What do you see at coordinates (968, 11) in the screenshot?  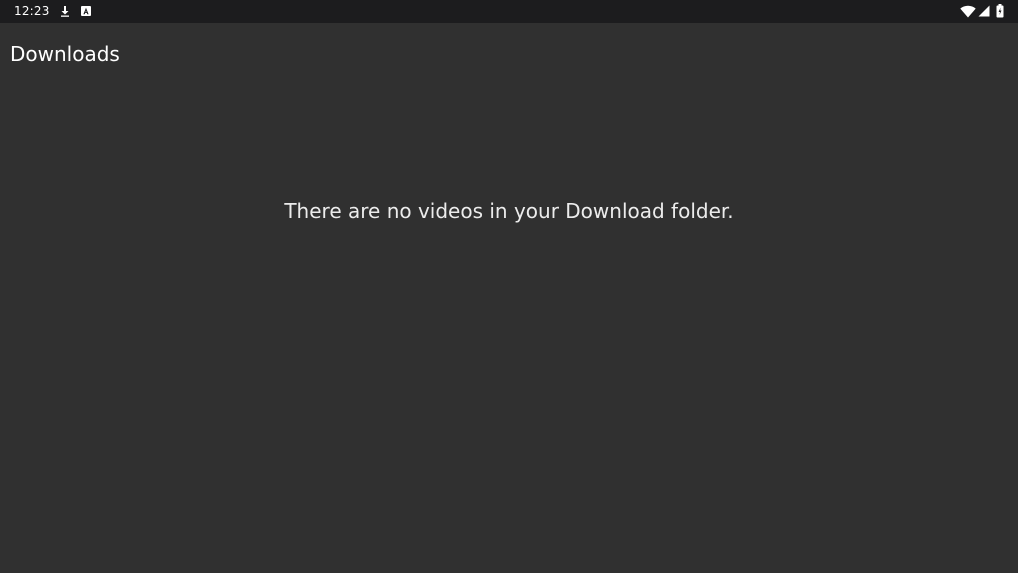 I see `wifi-icon` at bounding box center [968, 11].